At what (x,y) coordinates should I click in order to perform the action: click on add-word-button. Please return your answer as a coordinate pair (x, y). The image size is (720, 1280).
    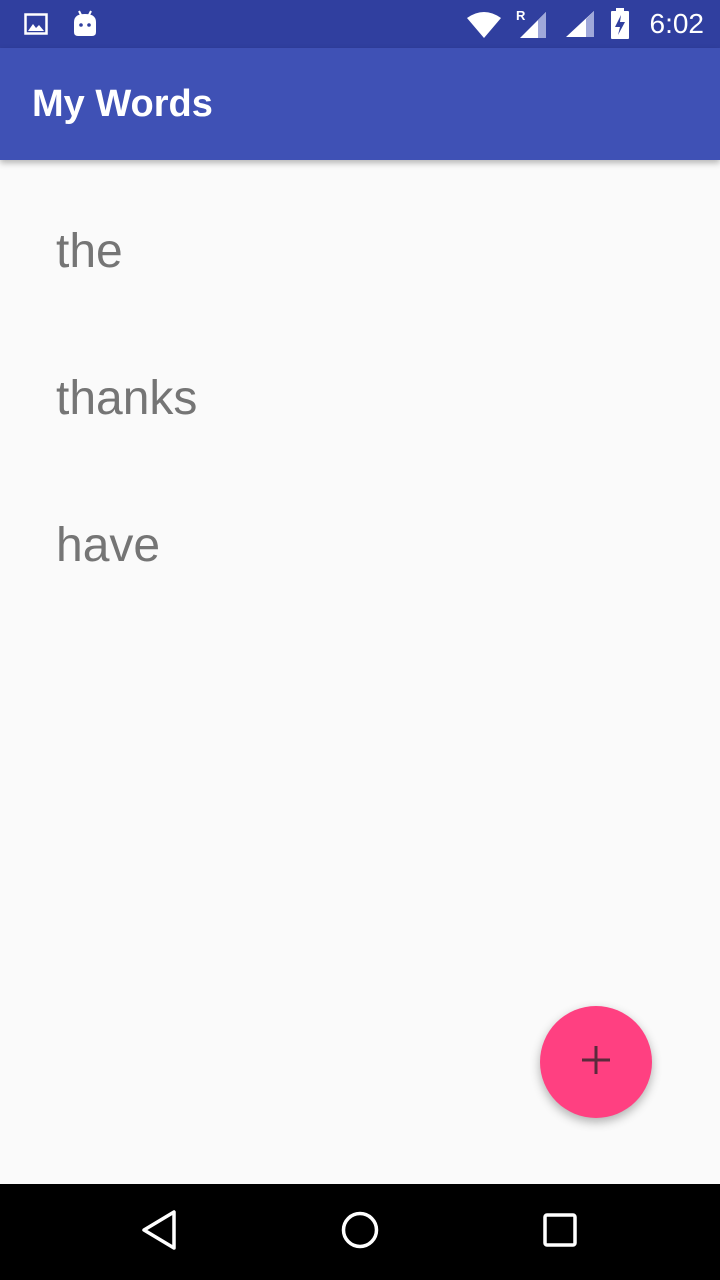
    Looking at the image, I should click on (596, 1062).